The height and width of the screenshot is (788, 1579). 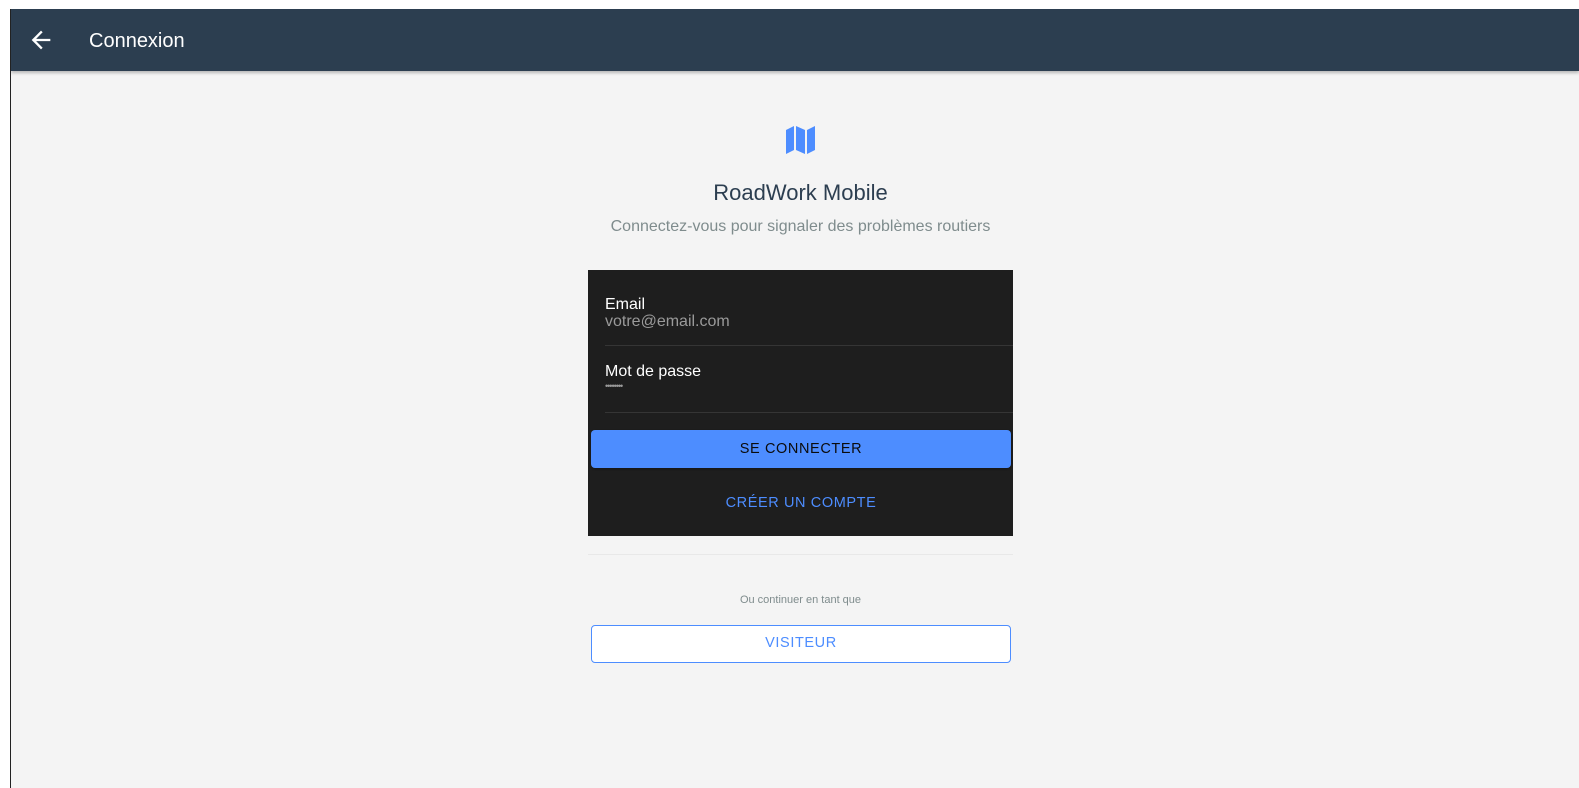 I want to click on email-field: Email, so click(x=809, y=321).